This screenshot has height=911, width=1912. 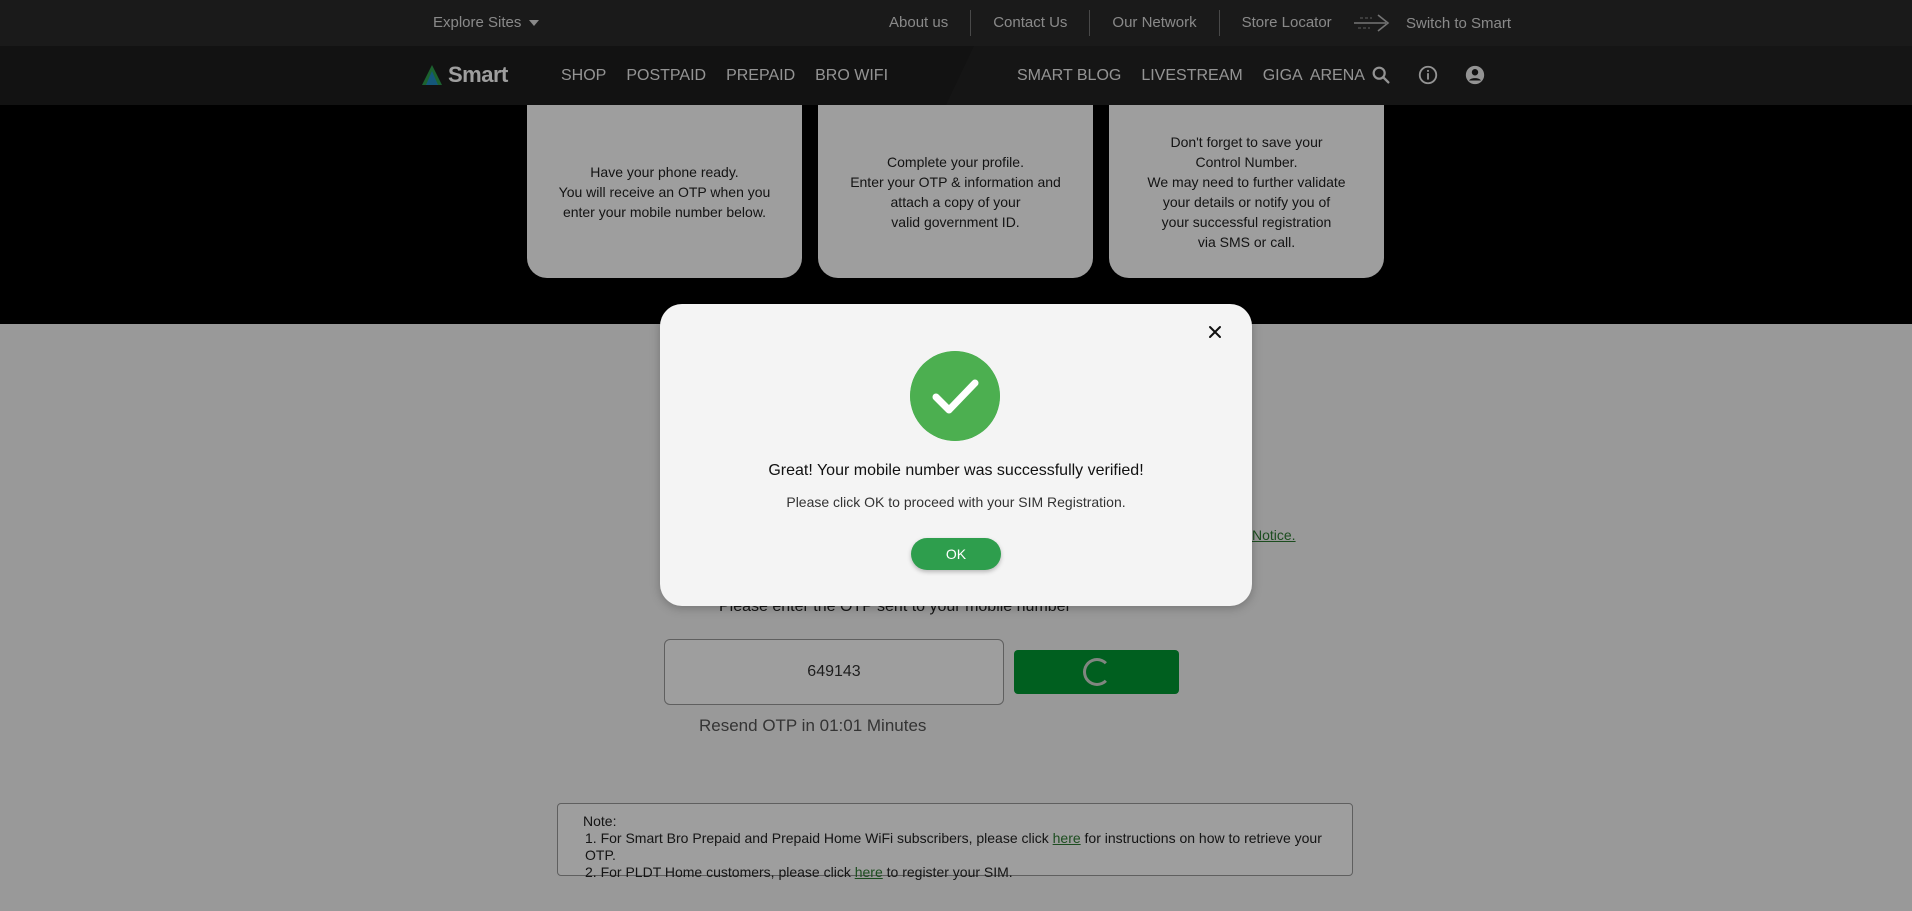 I want to click on success-check-icon, so click(x=955, y=396).